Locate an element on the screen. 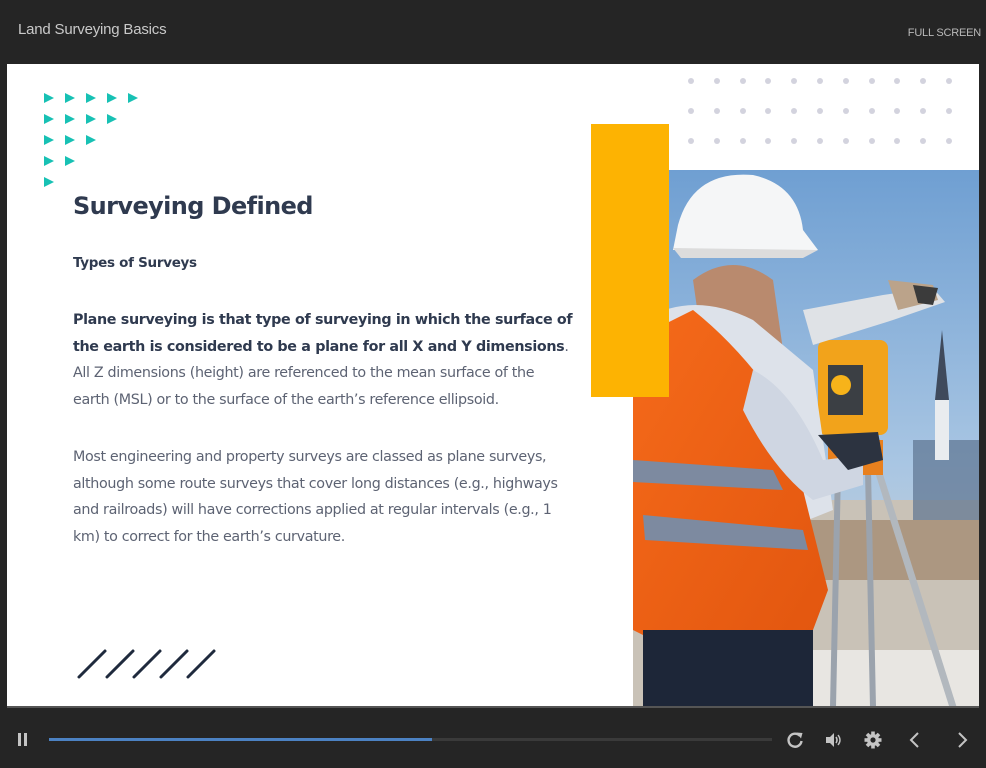 This screenshot has width=986, height=768. top-bar: Land Surveying Basics FULL SCREEN is located at coordinates (493, 32).